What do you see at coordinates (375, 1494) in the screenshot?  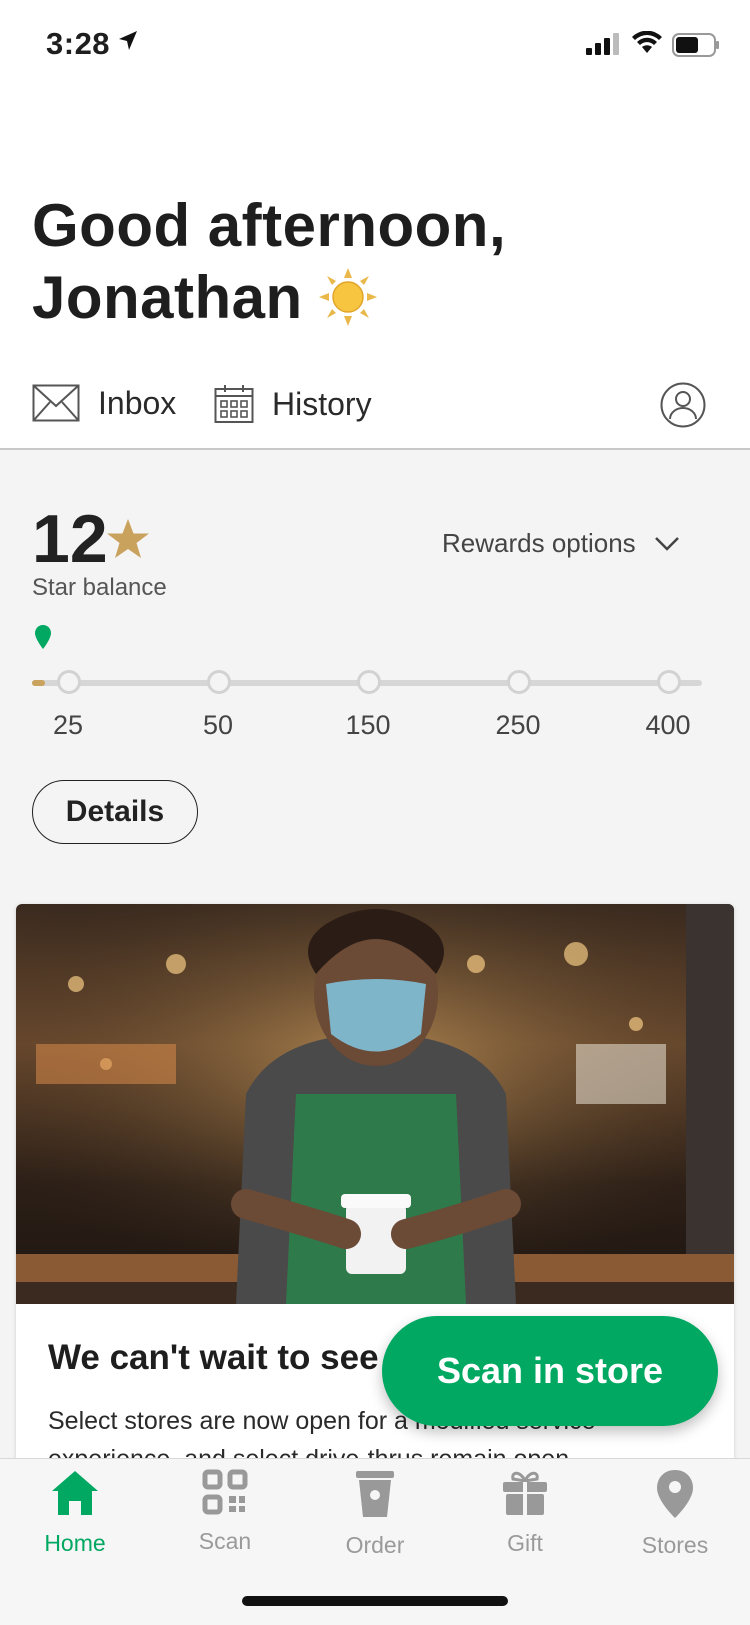 I see `cup-icon` at bounding box center [375, 1494].